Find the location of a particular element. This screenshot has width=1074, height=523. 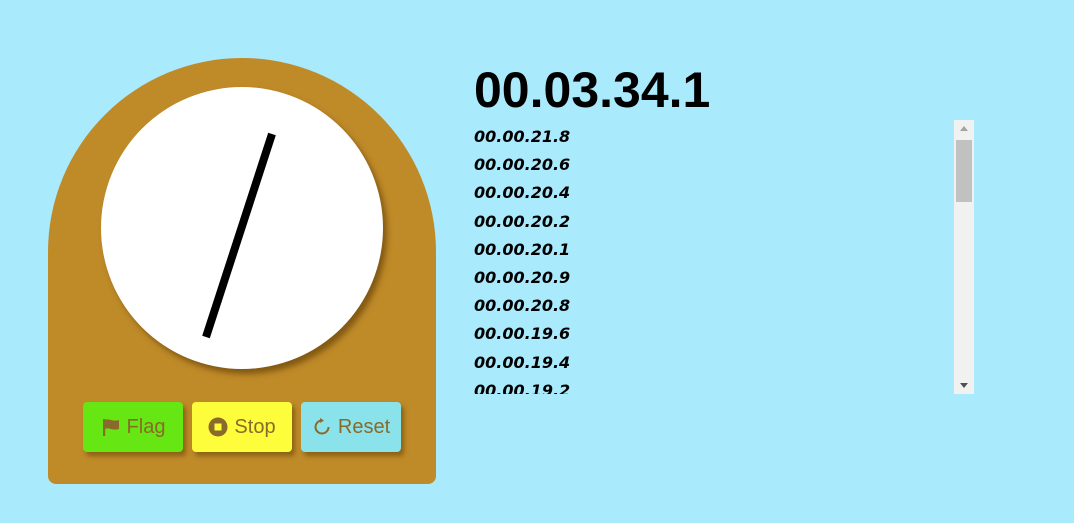

stop-button: Stop is located at coordinates (242, 427).